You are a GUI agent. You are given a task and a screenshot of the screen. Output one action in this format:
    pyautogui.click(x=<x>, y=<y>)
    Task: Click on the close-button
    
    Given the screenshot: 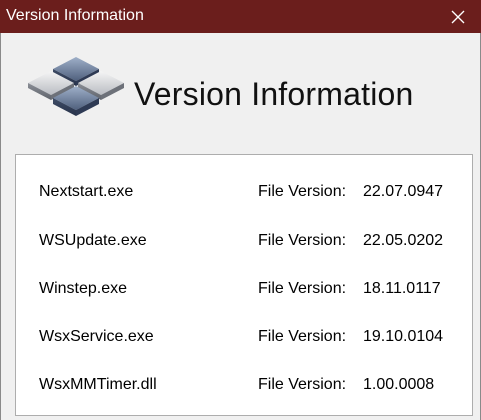 What is the action you would take?
    pyautogui.click(x=458, y=16)
    